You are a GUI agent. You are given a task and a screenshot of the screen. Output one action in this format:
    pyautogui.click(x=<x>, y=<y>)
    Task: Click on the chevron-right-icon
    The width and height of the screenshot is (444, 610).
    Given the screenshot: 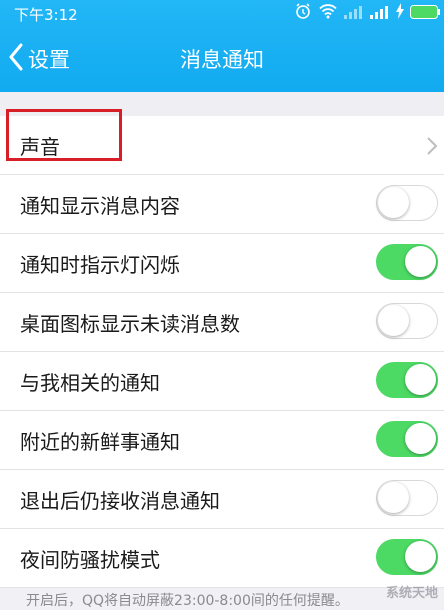 What is the action you would take?
    pyautogui.click(x=432, y=148)
    